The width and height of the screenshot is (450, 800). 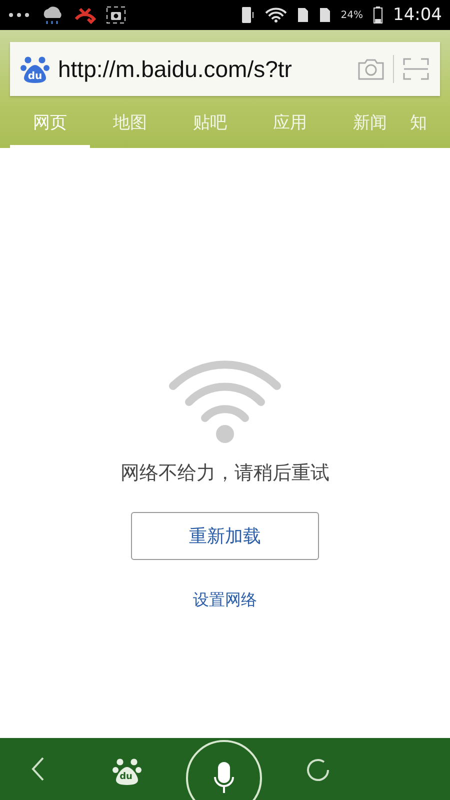 I want to click on tab: 新闻, so click(x=370, y=124).